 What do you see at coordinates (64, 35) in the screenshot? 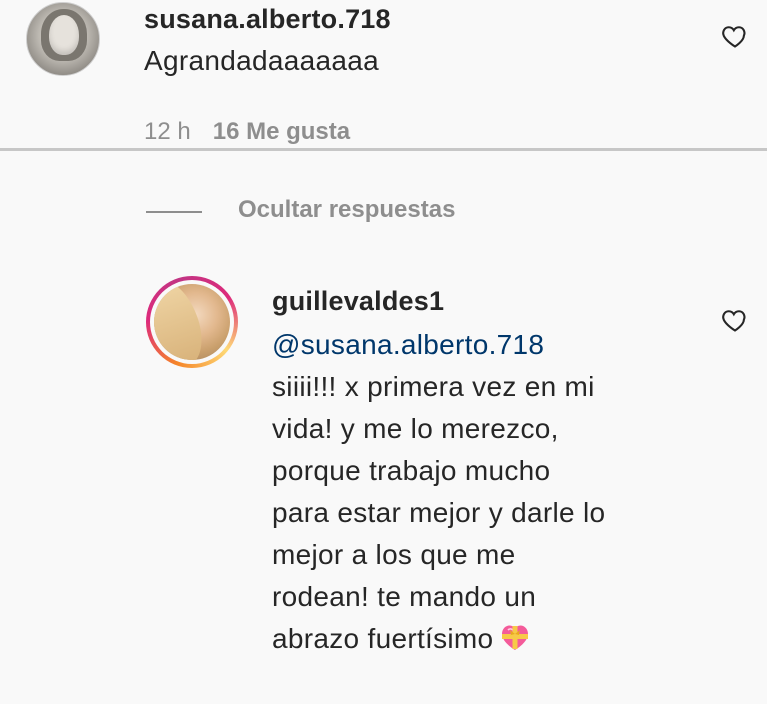
I see `avatar-face` at bounding box center [64, 35].